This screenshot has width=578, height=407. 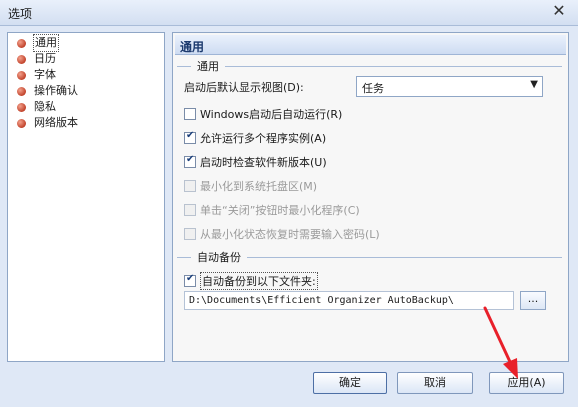 What do you see at coordinates (45, 74) in the screenshot?
I see `sidebar-item-label: 字体` at bounding box center [45, 74].